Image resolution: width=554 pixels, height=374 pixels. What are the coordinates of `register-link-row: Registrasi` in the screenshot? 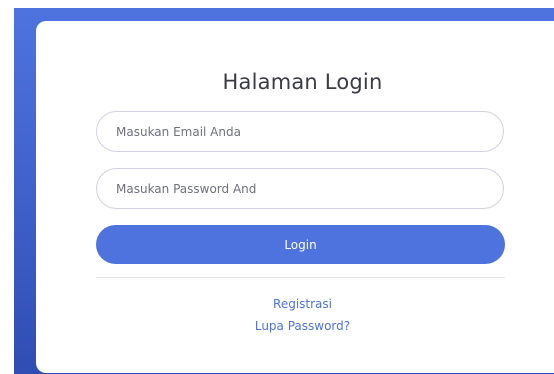 It's located at (295, 304).